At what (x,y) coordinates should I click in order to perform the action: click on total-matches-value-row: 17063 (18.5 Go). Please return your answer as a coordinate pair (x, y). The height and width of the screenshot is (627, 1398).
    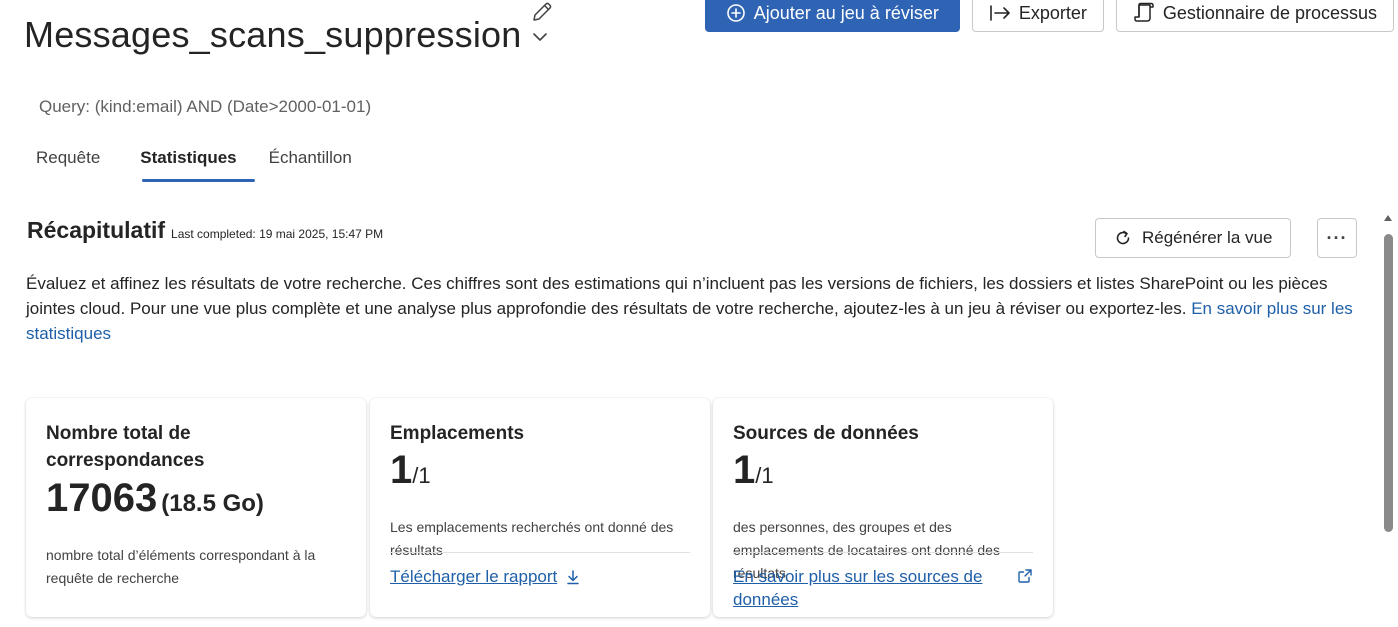
    Looking at the image, I should click on (155, 498).